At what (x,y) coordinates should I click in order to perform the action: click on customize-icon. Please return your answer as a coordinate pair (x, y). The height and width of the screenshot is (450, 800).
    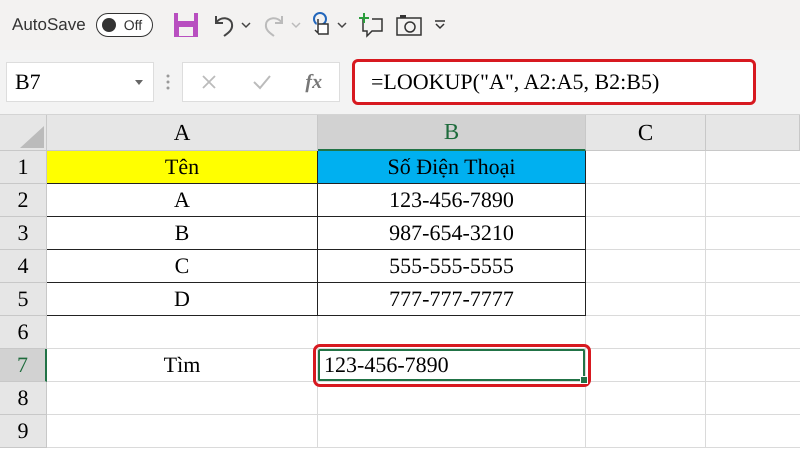
    Looking at the image, I should click on (440, 25).